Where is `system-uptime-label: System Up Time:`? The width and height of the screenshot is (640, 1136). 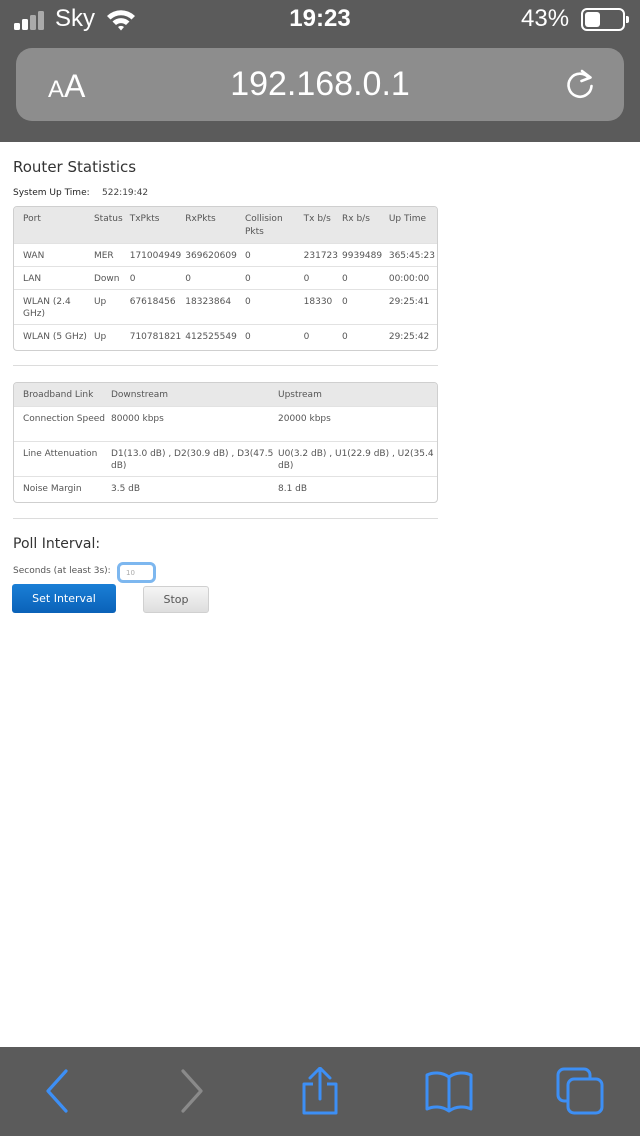
system-uptime-label: System Up Time: is located at coordinates (51, 193).